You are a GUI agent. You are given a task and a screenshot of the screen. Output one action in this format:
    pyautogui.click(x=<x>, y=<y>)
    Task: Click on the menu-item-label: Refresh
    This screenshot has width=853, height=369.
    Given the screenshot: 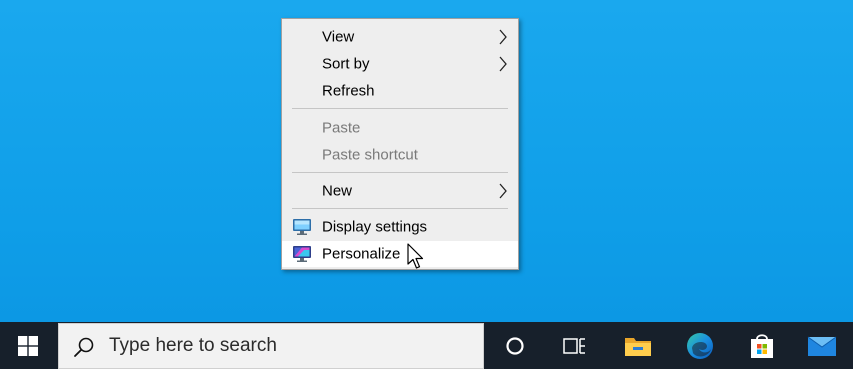 What is the action you would take?
    pyautogui.click(x=348, y=91)
    